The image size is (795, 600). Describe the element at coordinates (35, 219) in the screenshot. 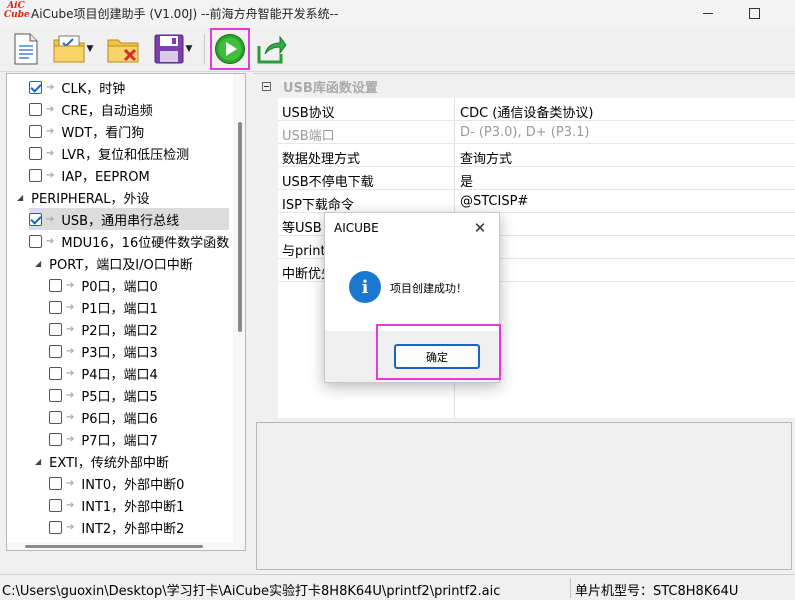

I see `checkbox-usb` at that location.